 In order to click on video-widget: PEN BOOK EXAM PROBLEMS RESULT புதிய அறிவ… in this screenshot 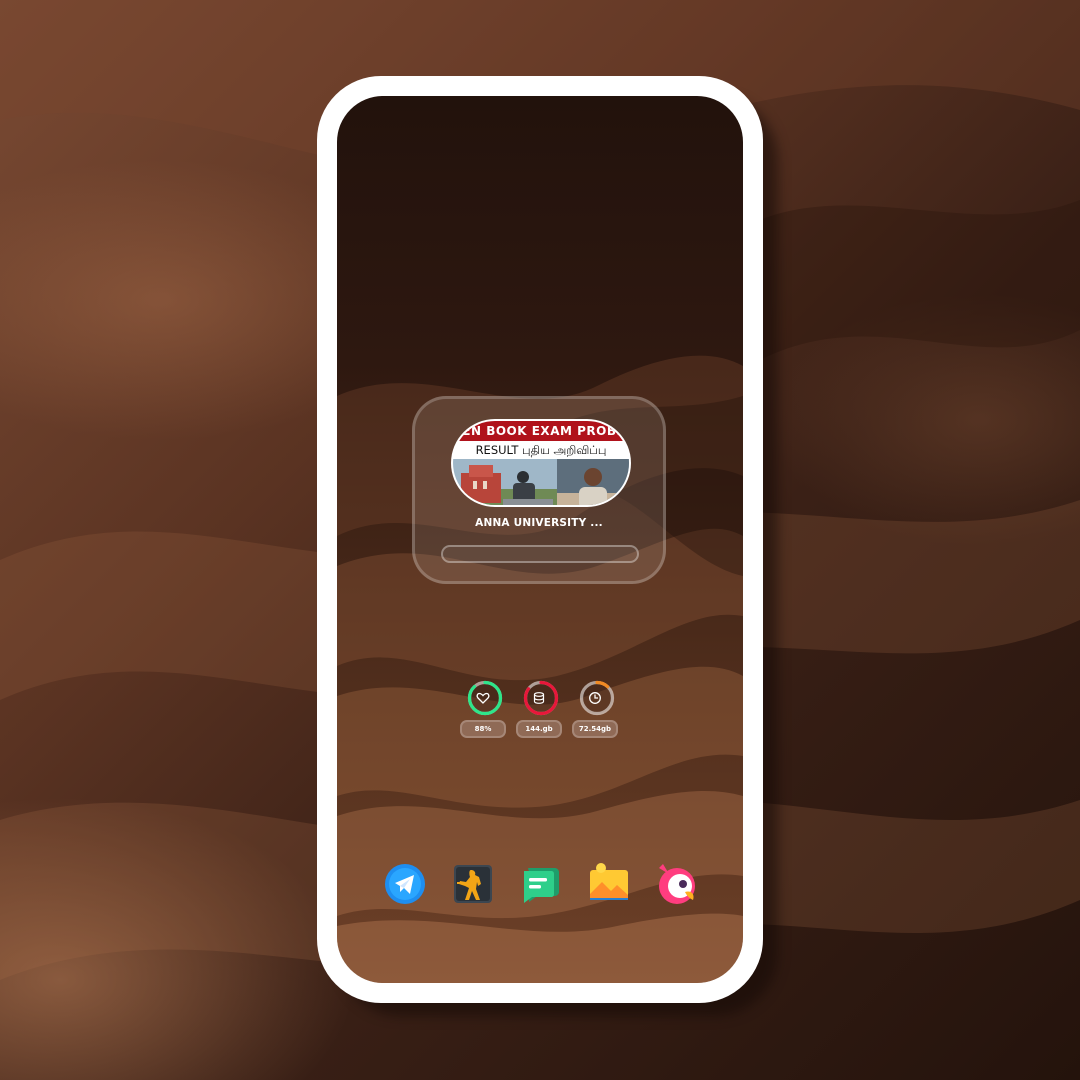, I will do `click(539, 490)`.